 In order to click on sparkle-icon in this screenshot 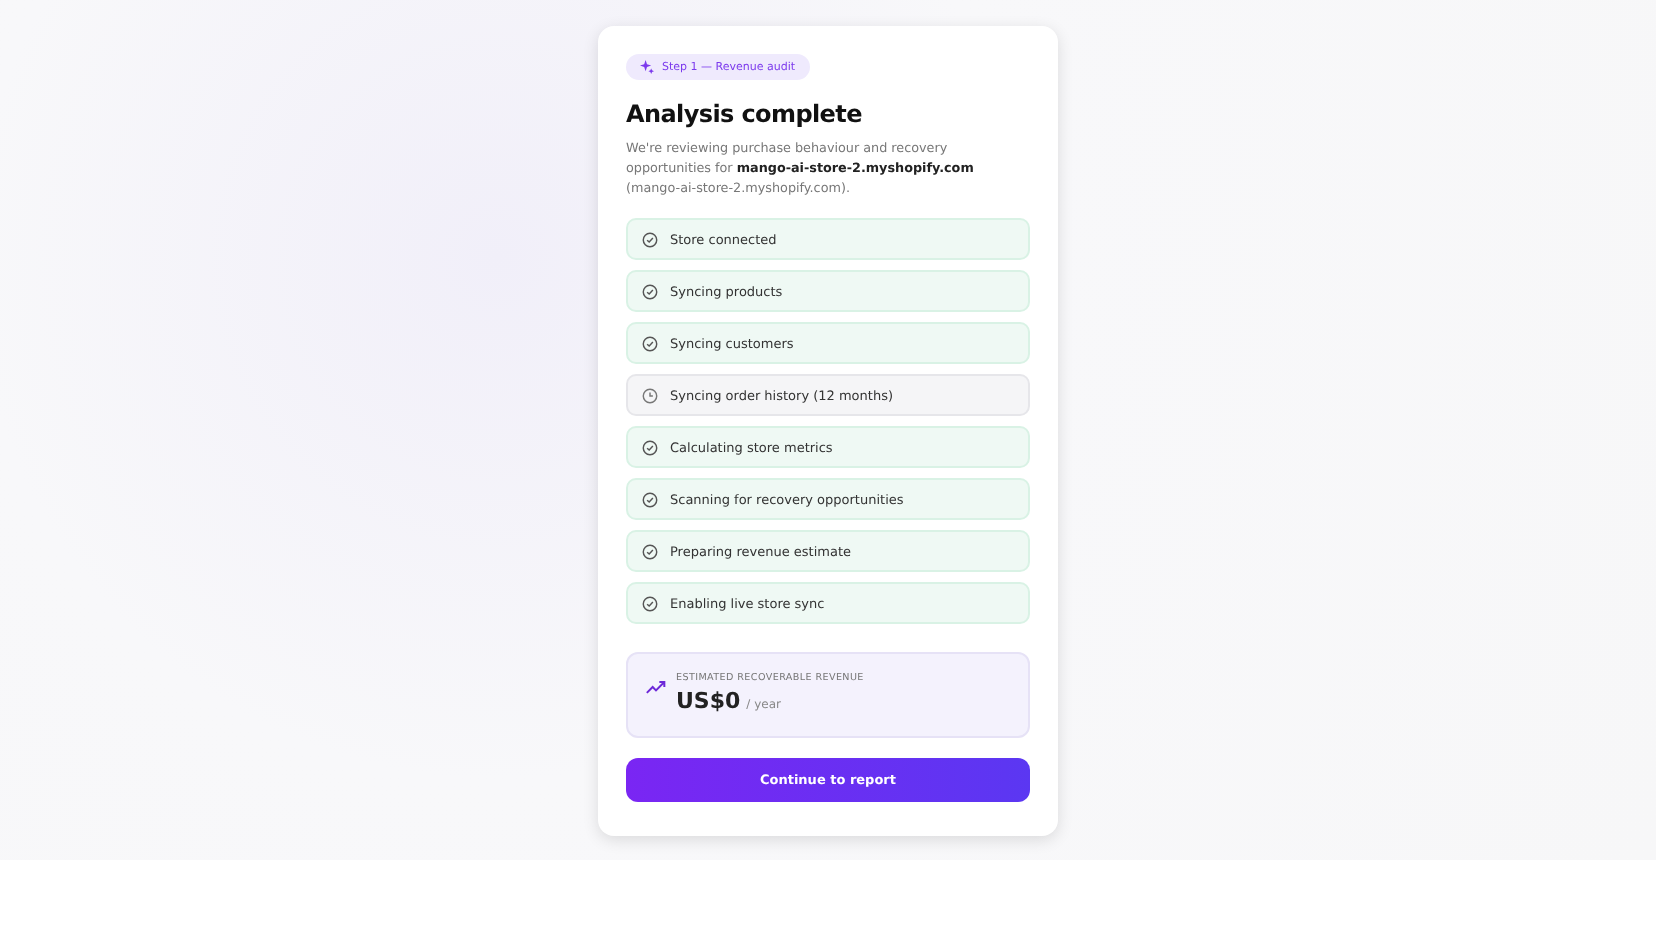, I will do `click(647, 67)`.